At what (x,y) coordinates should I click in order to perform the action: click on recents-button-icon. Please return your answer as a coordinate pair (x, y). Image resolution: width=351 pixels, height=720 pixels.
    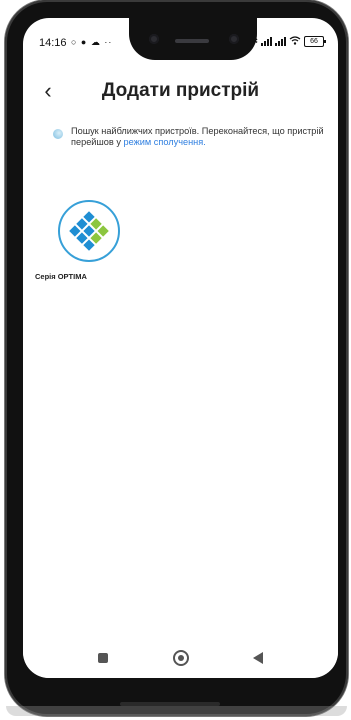
    Looking at the image, I should click on (103, 658).